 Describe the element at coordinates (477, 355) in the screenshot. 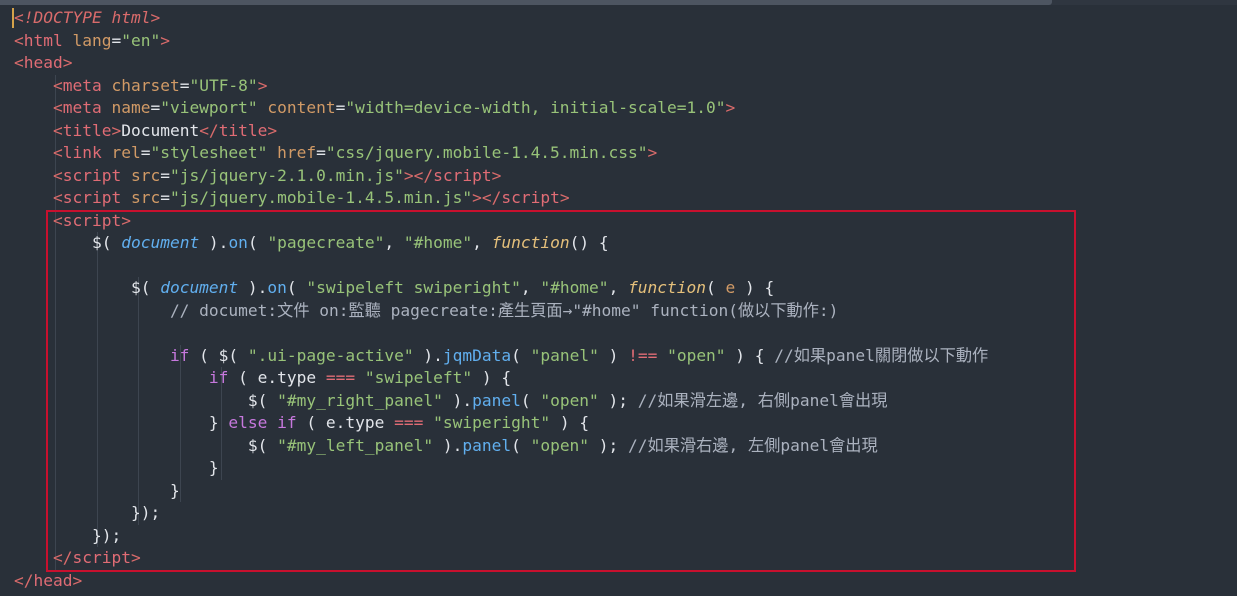

I see `code-token: jqmData` at that location.